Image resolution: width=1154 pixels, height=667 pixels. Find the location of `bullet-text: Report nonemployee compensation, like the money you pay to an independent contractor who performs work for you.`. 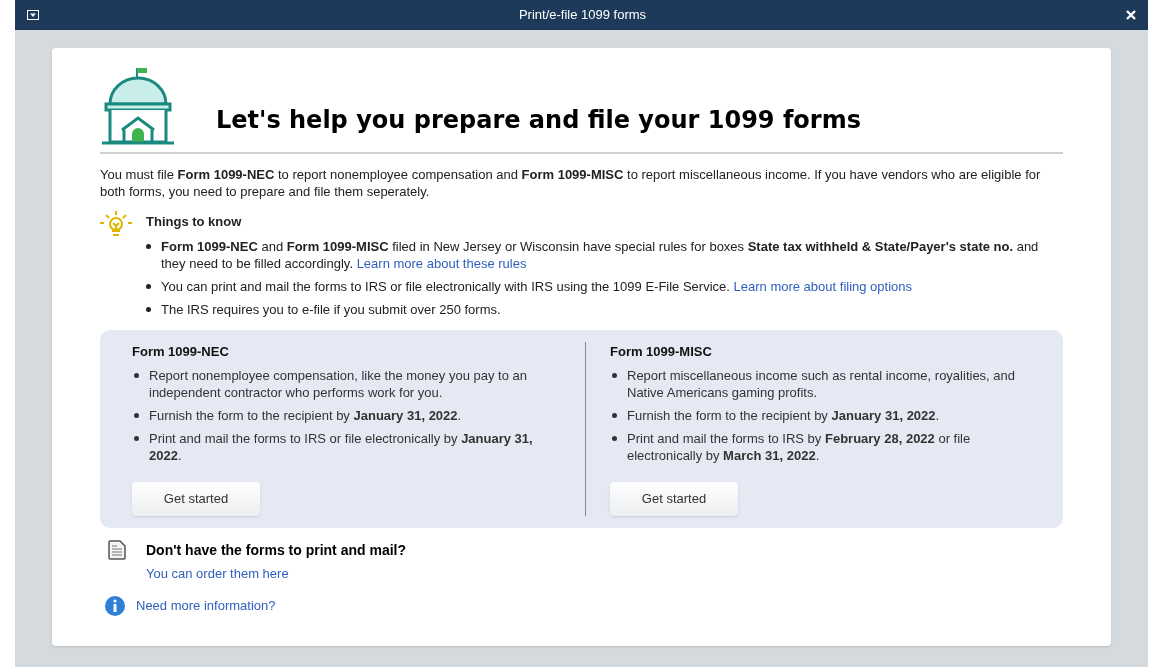

bullet-text: Report nonemployee compensation, like the money you pay to an independent contractor who performs work for you. is located at coordinates (338, 384).